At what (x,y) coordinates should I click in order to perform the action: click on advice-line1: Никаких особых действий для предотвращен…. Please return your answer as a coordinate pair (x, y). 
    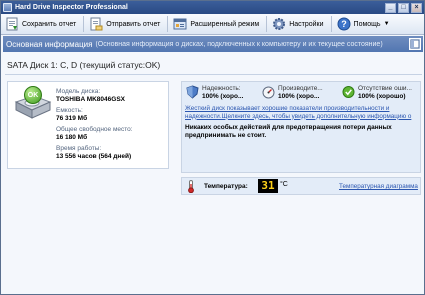
    Looking at the image, I should click on (288, 127).